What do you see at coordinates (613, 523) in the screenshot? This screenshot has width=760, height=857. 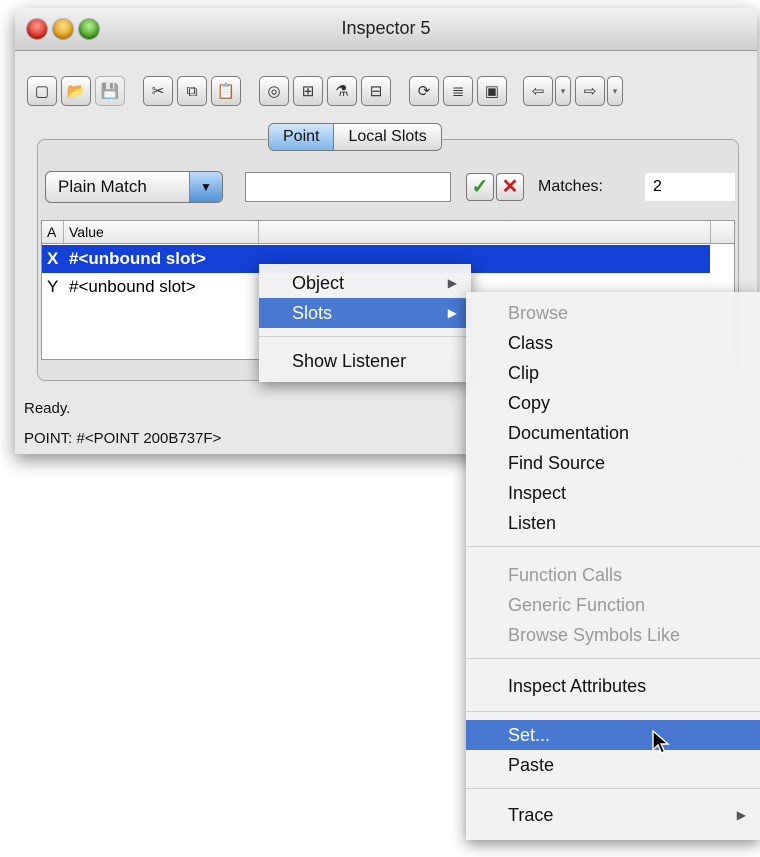 I see `menu-item-listen: Listen` at bounding box center [613, 523].